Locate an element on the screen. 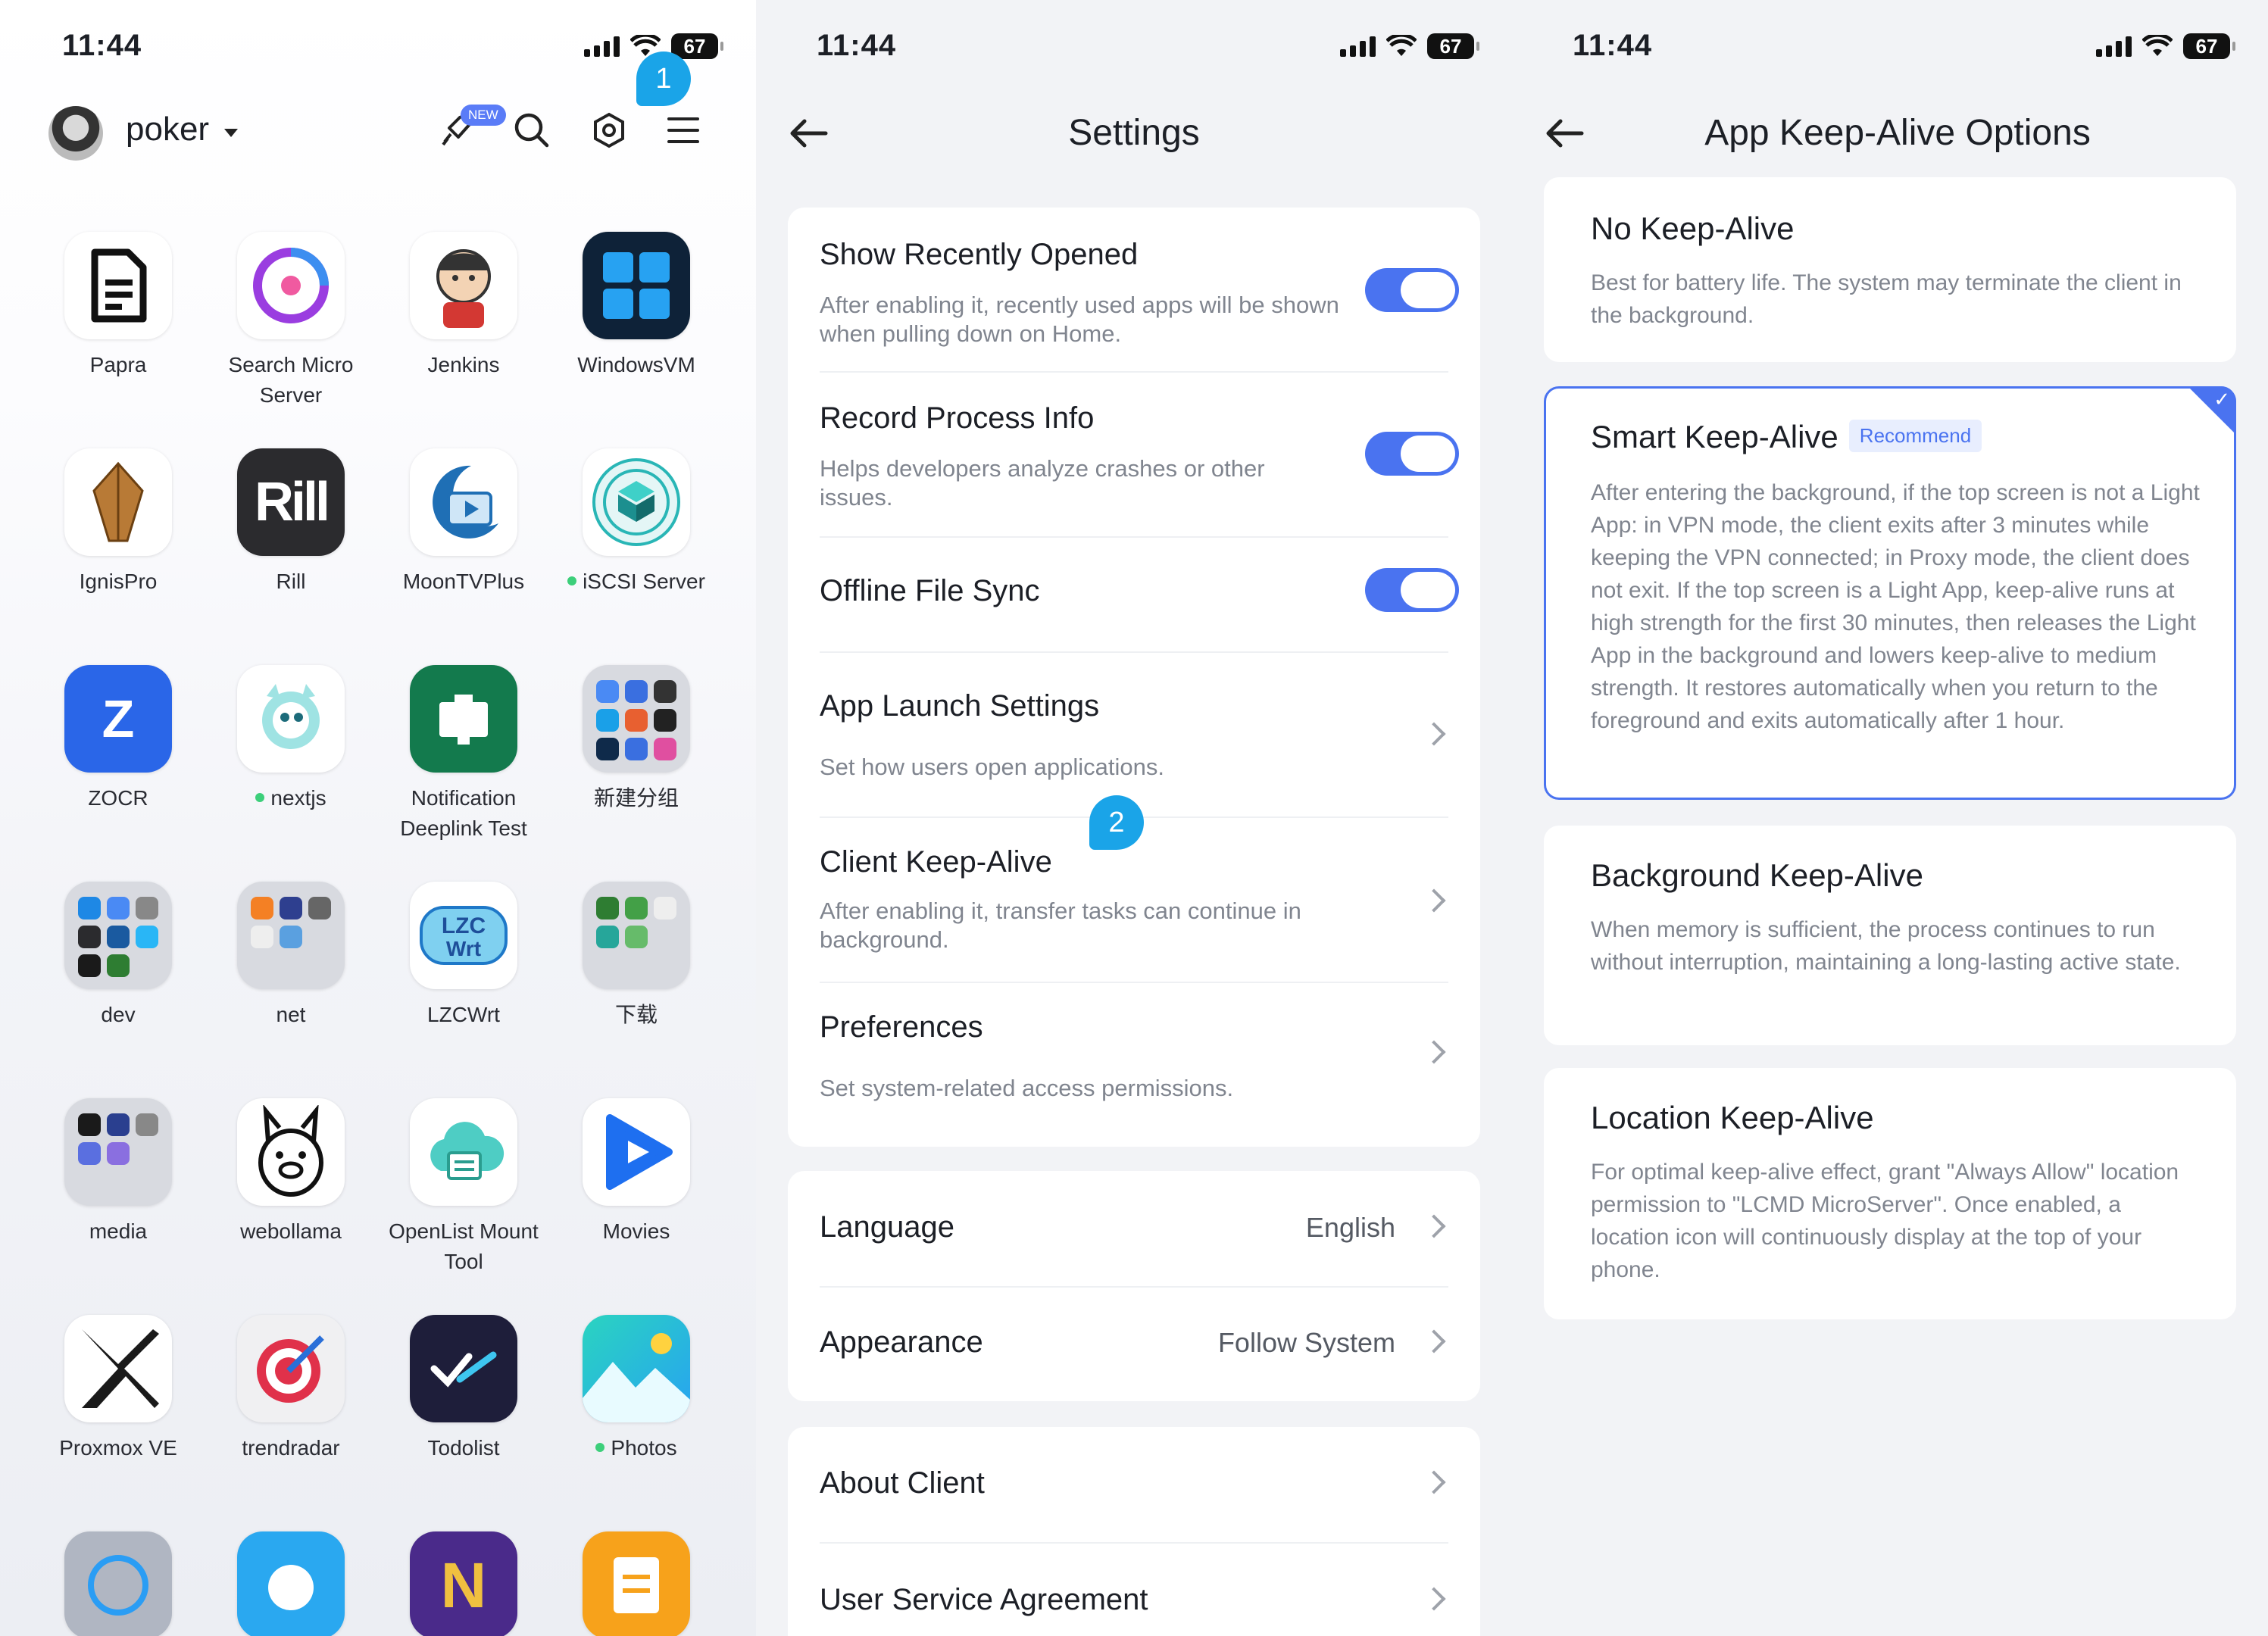 The height and width of the screenshot is (1636, 2268). ignispro-icon is located at coordinates (118, 502).